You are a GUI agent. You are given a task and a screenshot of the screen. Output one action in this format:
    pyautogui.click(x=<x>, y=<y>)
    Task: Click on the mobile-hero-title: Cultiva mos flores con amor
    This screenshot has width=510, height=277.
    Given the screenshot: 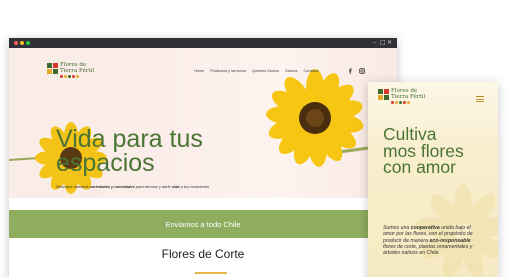 What is the action you would take?
    pyautogui.click(x=423, y=150)
    